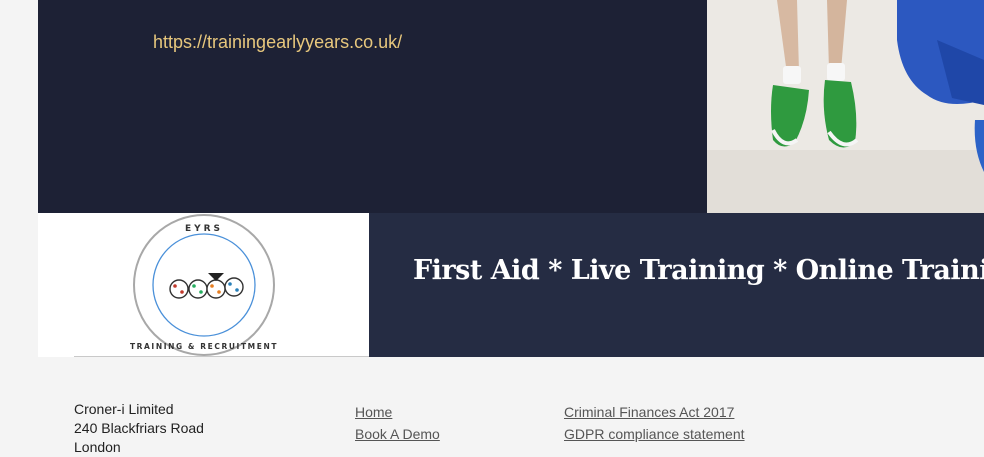  I want to click on jumping-child-illustration, so click(845, 106).